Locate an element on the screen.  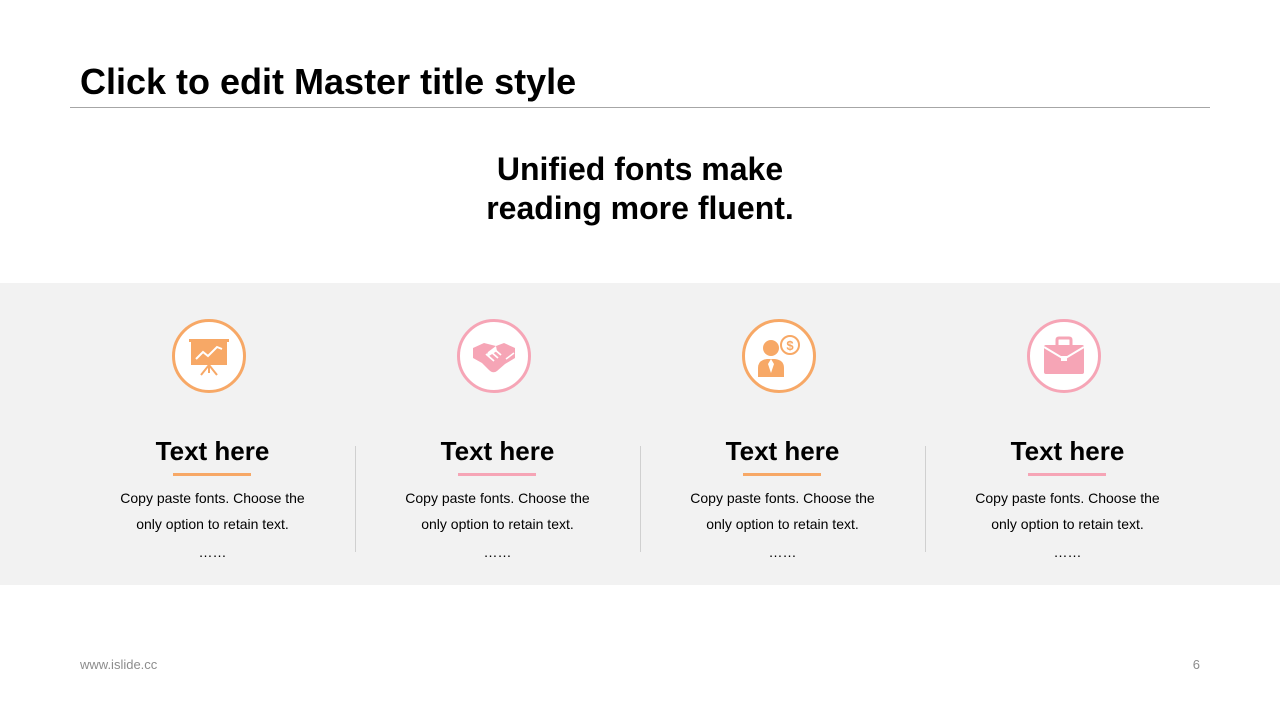
footer-url: www.islide.cc is located at coordinates (118, 664).